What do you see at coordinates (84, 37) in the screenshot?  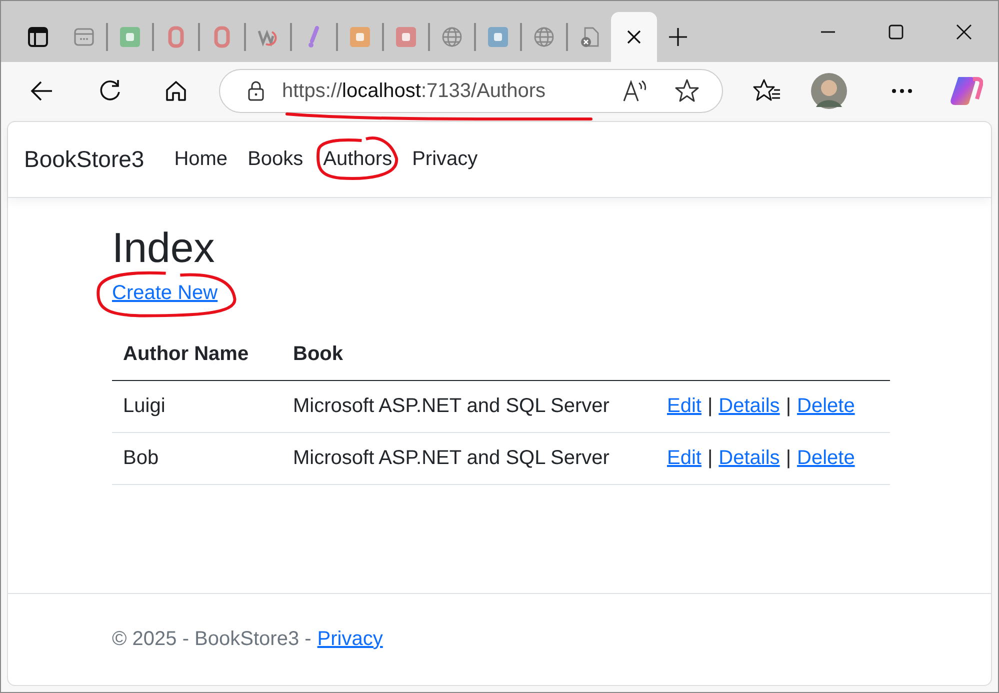 I see `window-icon` at bounding box center [84, 37].